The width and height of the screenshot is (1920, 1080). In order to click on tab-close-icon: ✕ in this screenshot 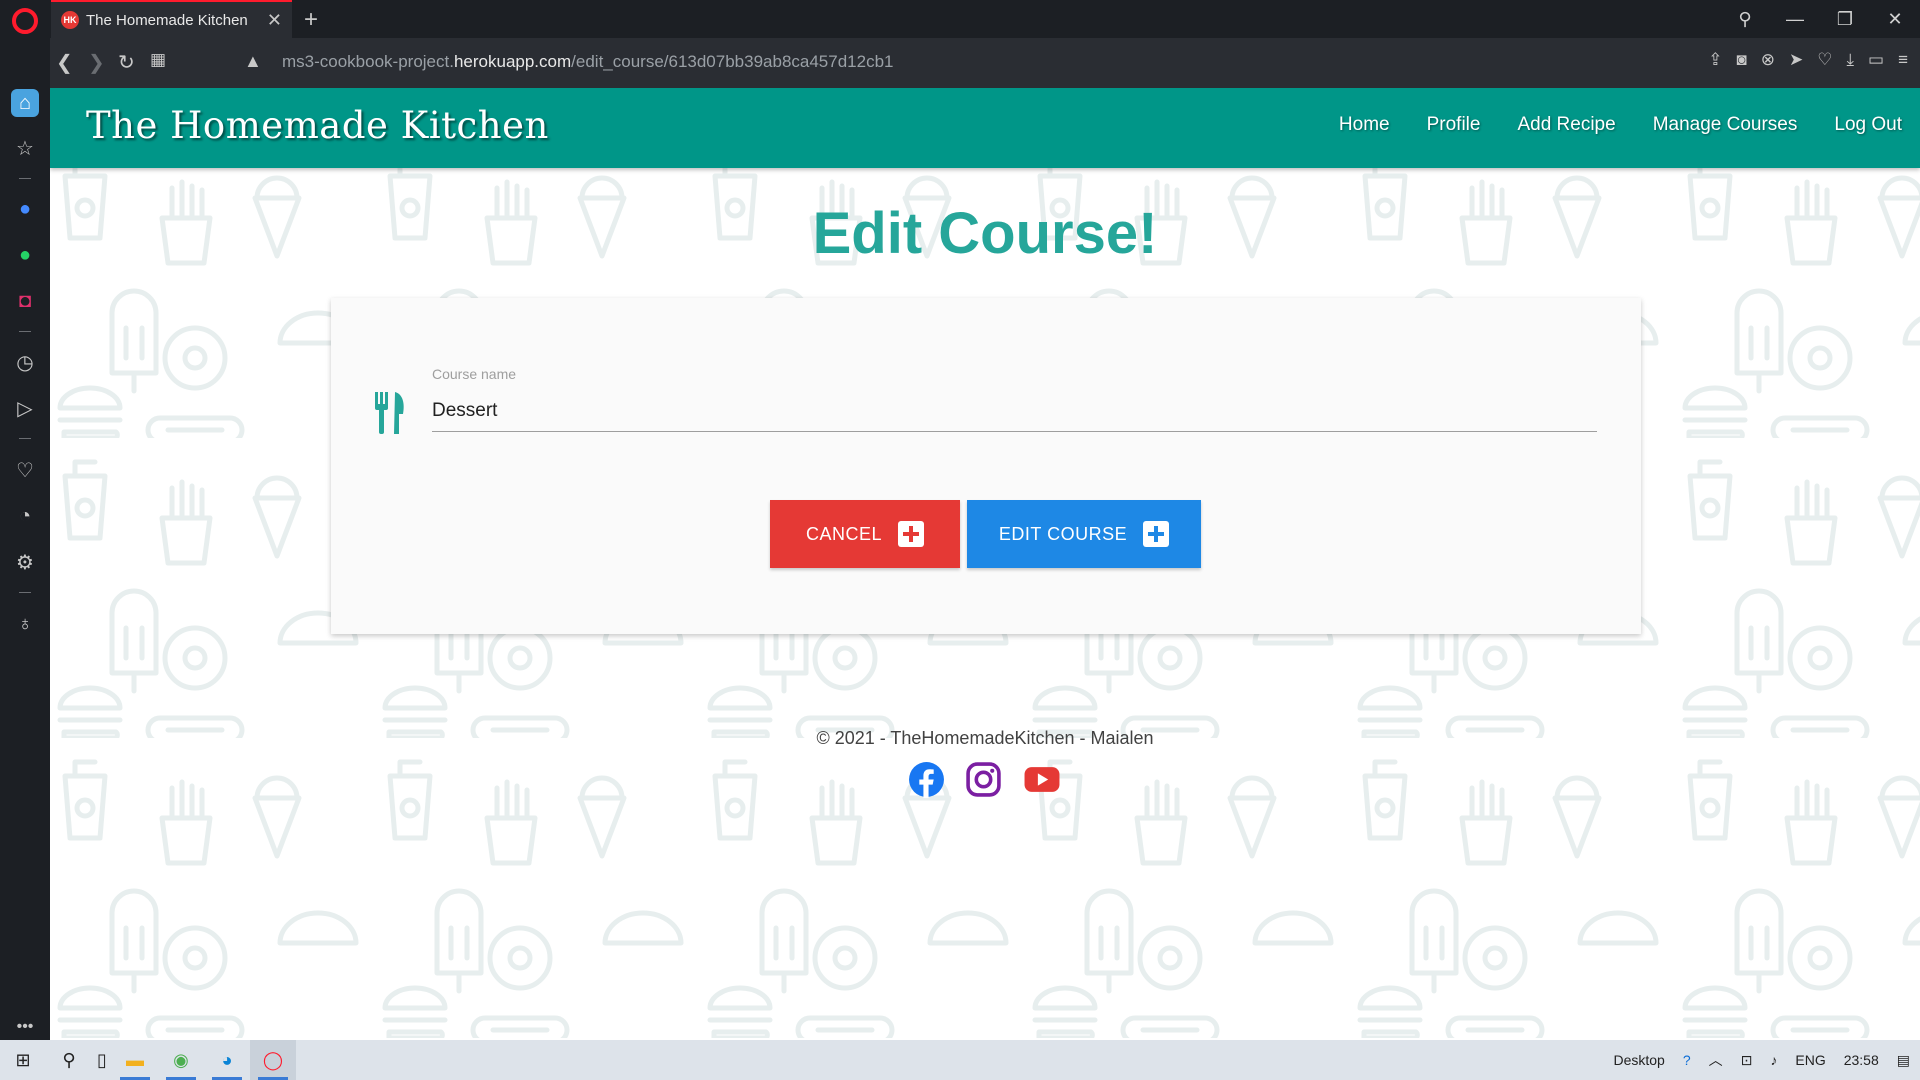, I will do `click(274, 20)`.